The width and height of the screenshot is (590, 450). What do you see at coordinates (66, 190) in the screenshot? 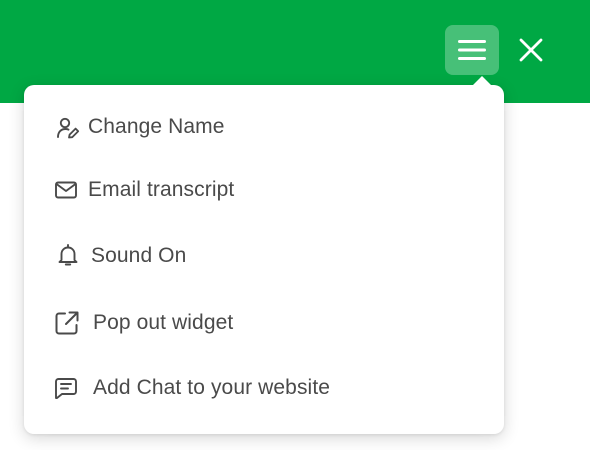
I see `mail-icon` at bounding box center [66, 190].